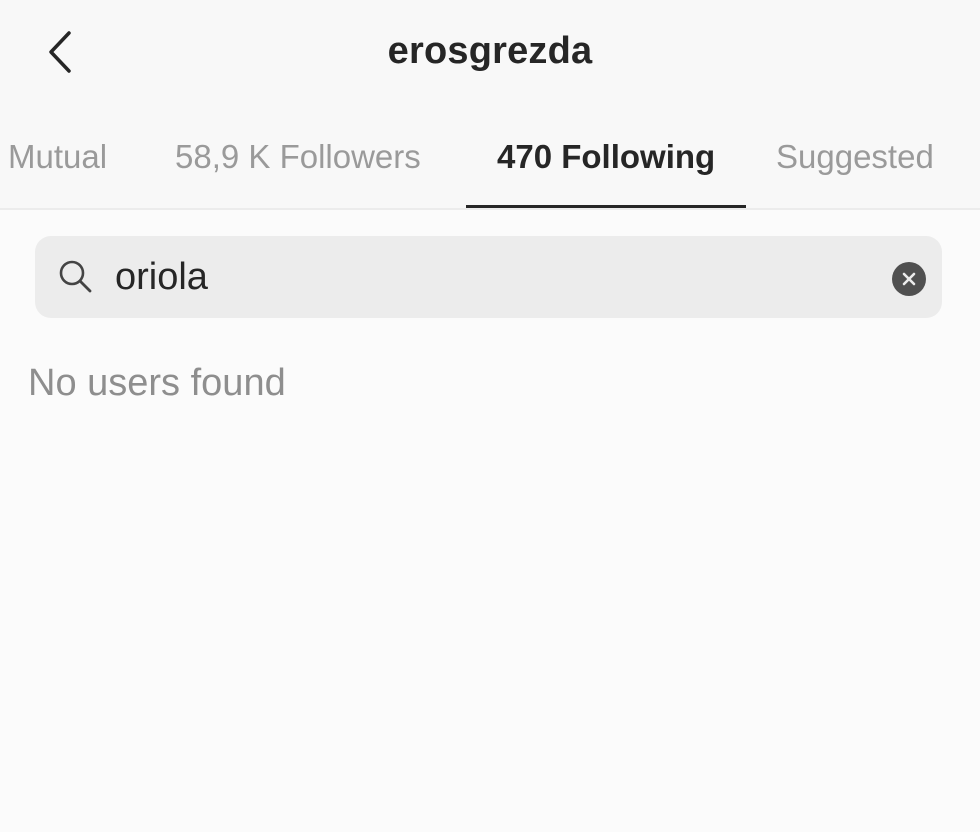 The image size is (980, 832). Describe the element at coordinates (855, 157) in the screenshot. I see `tab-suggested: Suggested` at that location.